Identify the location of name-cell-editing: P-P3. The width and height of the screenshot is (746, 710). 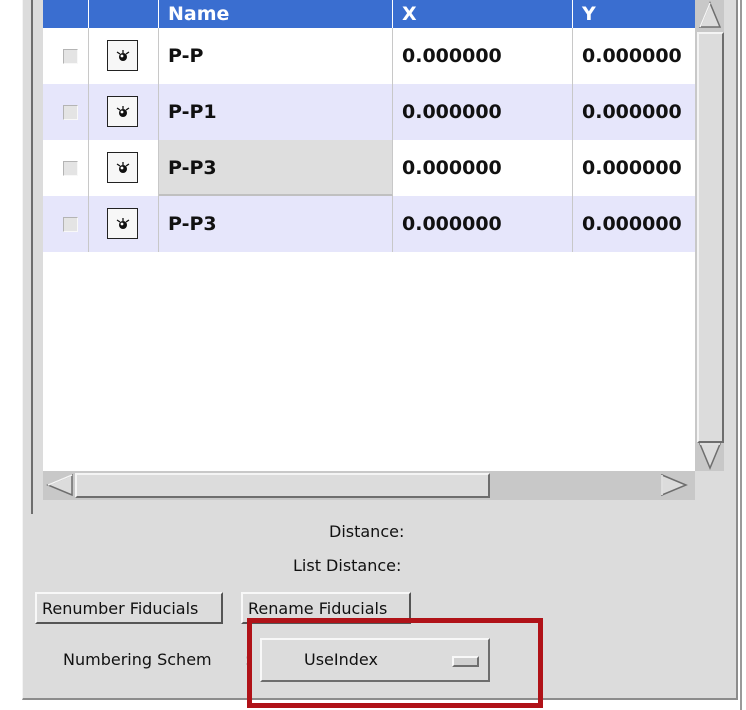
(276, 168).